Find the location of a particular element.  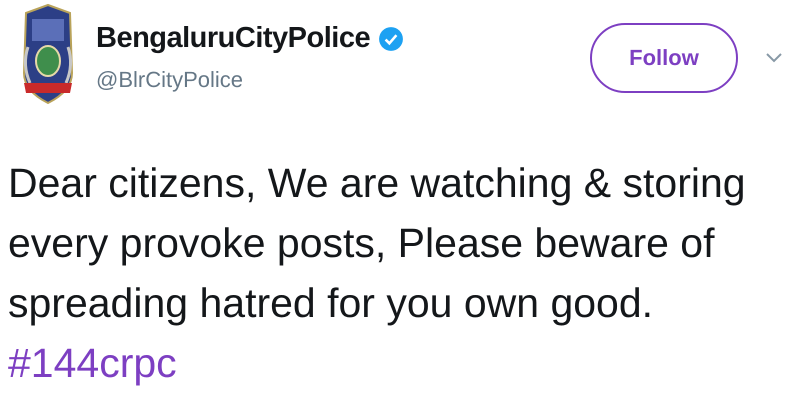

chevron-down-icon is located at coordinates (774, 57).